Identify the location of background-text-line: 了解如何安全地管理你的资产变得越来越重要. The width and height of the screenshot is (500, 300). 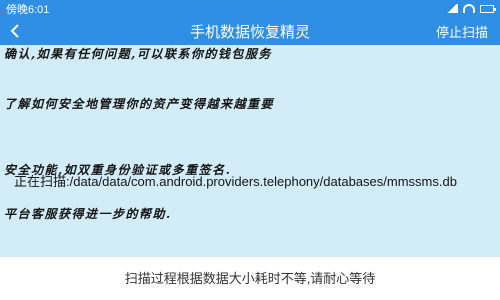
(139, 104).